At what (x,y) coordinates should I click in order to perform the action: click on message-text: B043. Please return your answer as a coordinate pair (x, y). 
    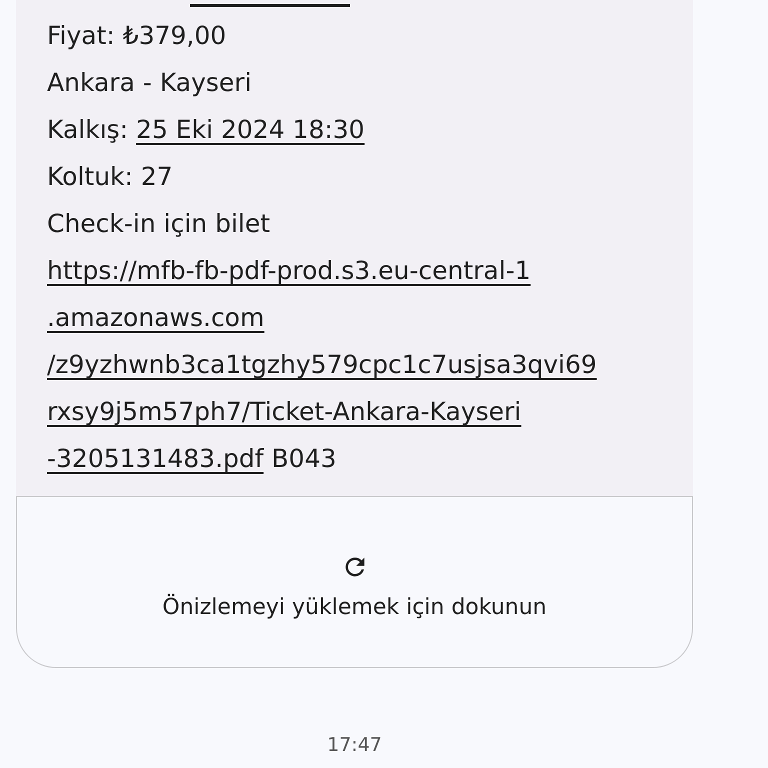
    Looking at the image, I should click on (303, 458).